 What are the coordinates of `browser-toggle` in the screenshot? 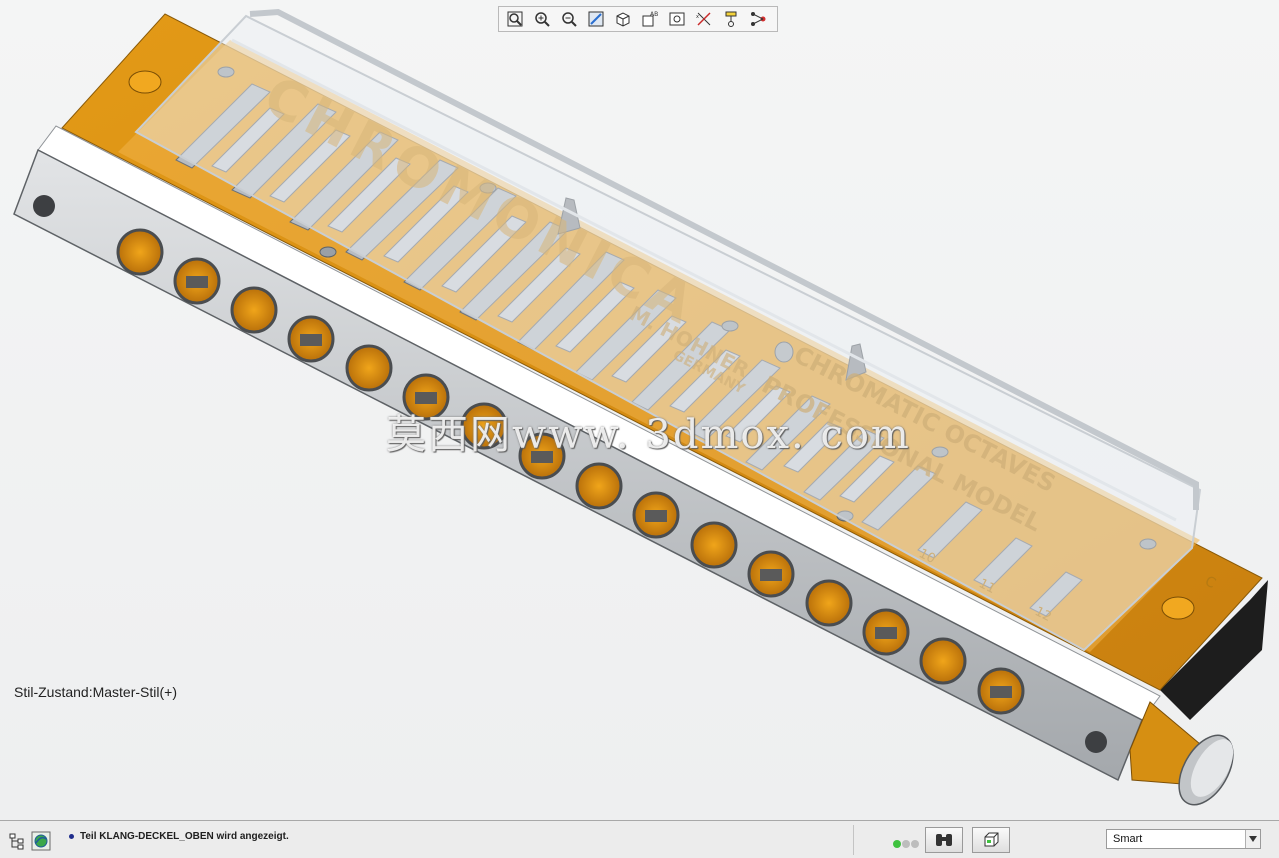 It's located at (41, 841).